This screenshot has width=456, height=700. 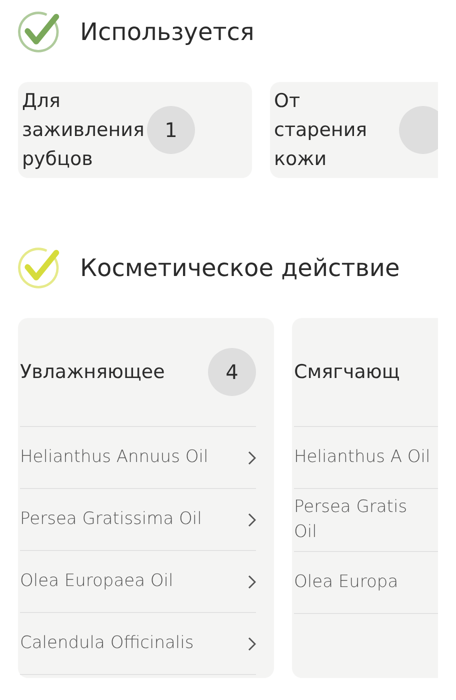 I want to click on ingredient-item: Helianthus Annuus Oil, so click(x=138, y=458).